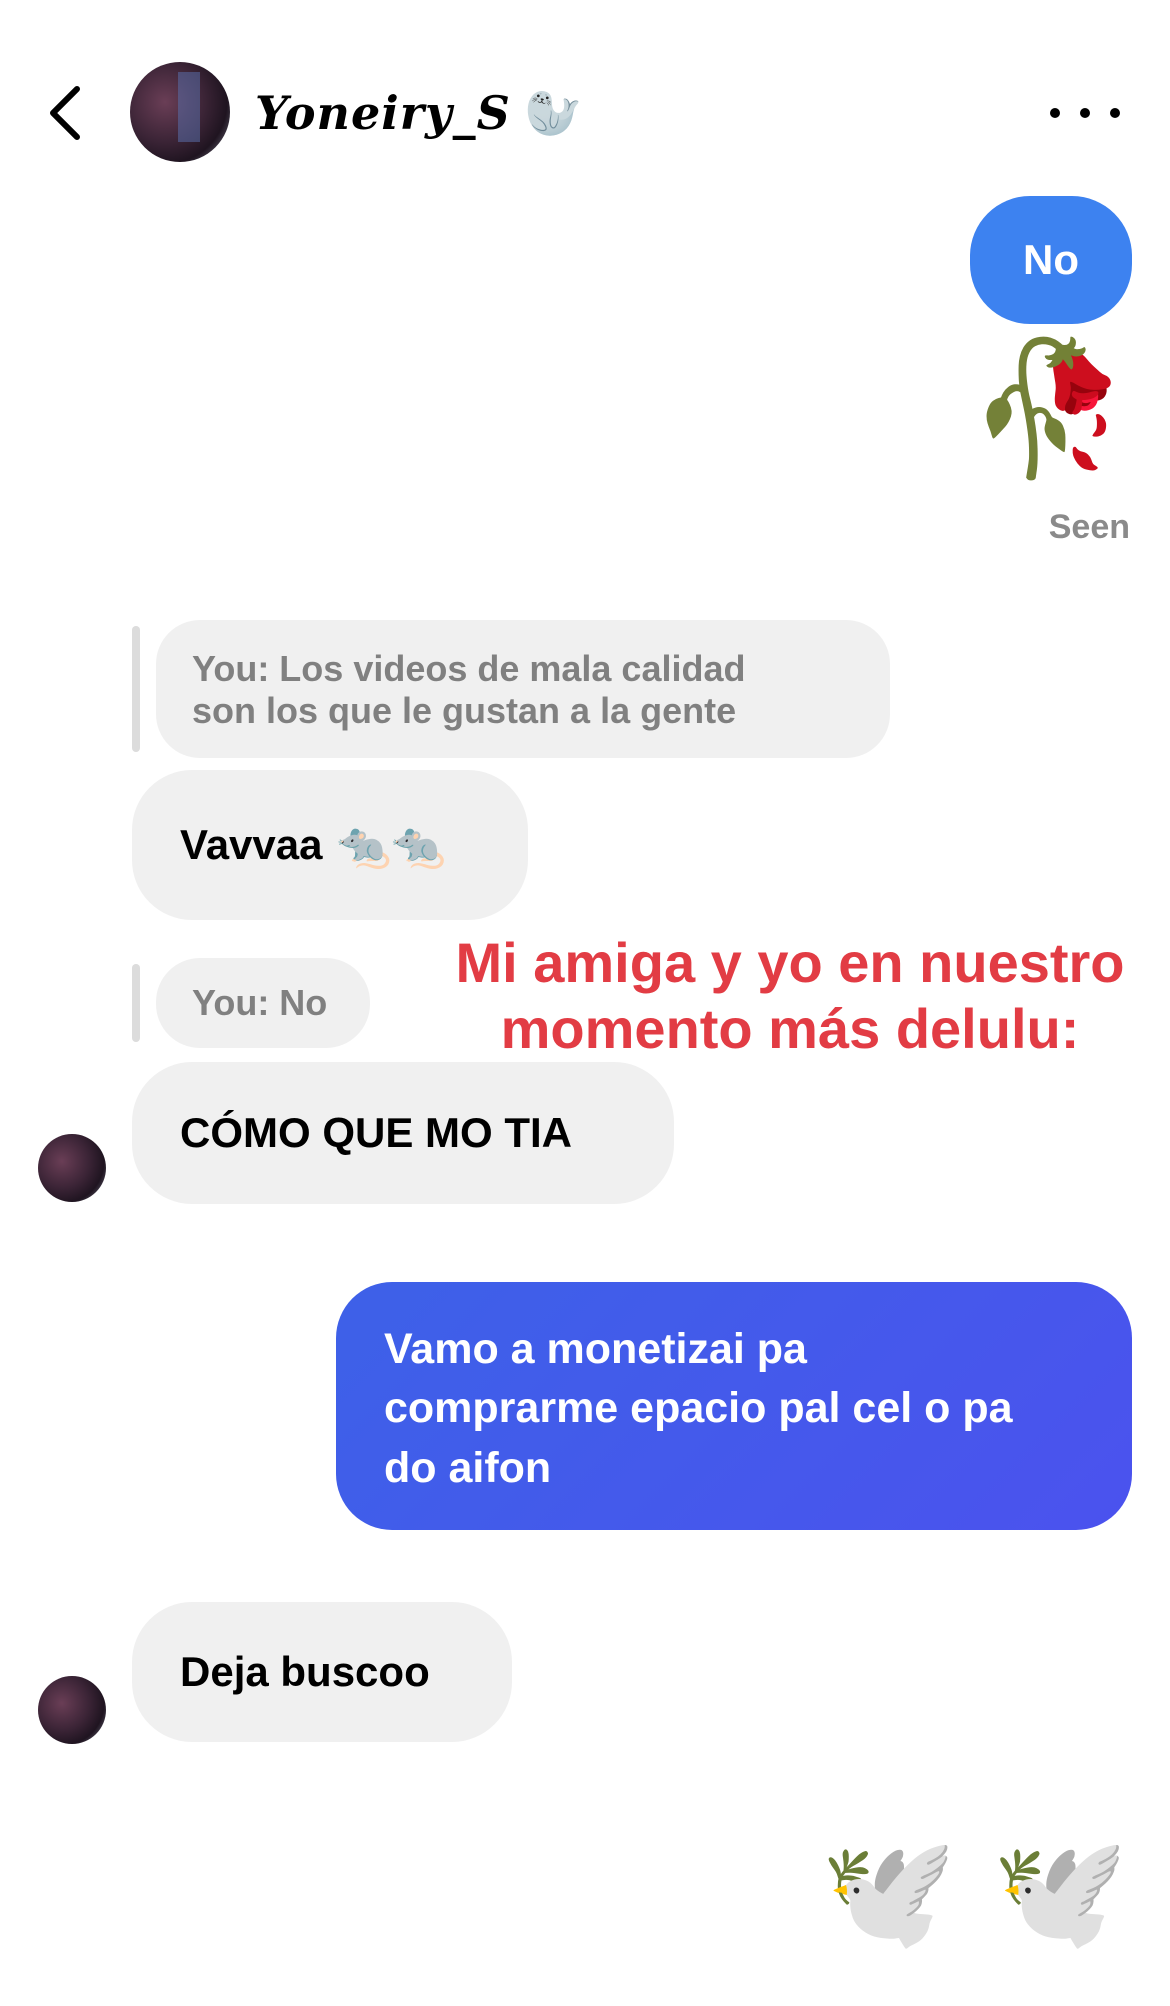 The width and height of the screenshot is (1170, 2006). What do you see at coordinates (263, 1003) in the screenshot?
I see `reply-quote: You: No` at bounding box center [263, 1003].